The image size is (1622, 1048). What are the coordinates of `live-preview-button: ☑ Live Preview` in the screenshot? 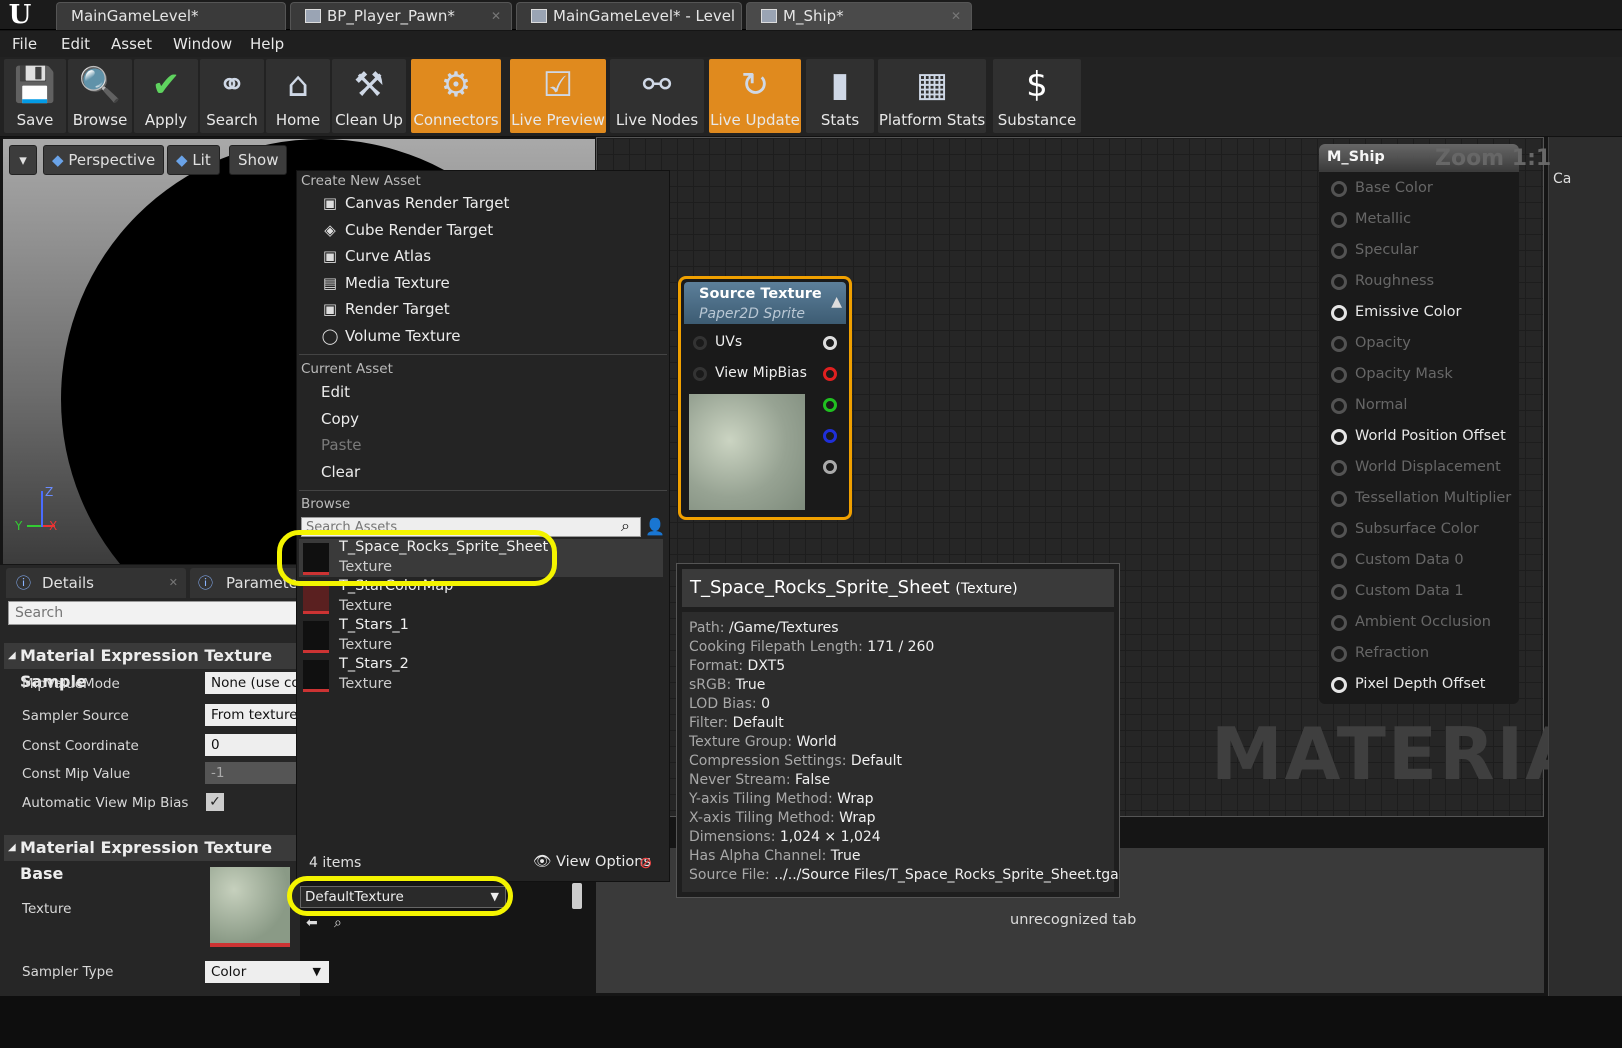 It's located at (558, 96).